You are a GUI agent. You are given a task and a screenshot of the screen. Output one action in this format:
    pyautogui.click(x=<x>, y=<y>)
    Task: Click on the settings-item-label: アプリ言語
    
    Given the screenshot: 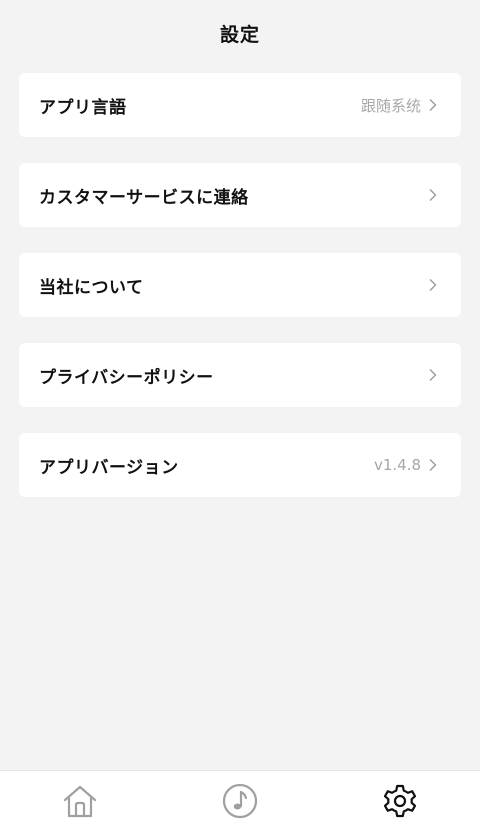 What is the action you would take?
    pyautogui.click(x=83, y=107)
    